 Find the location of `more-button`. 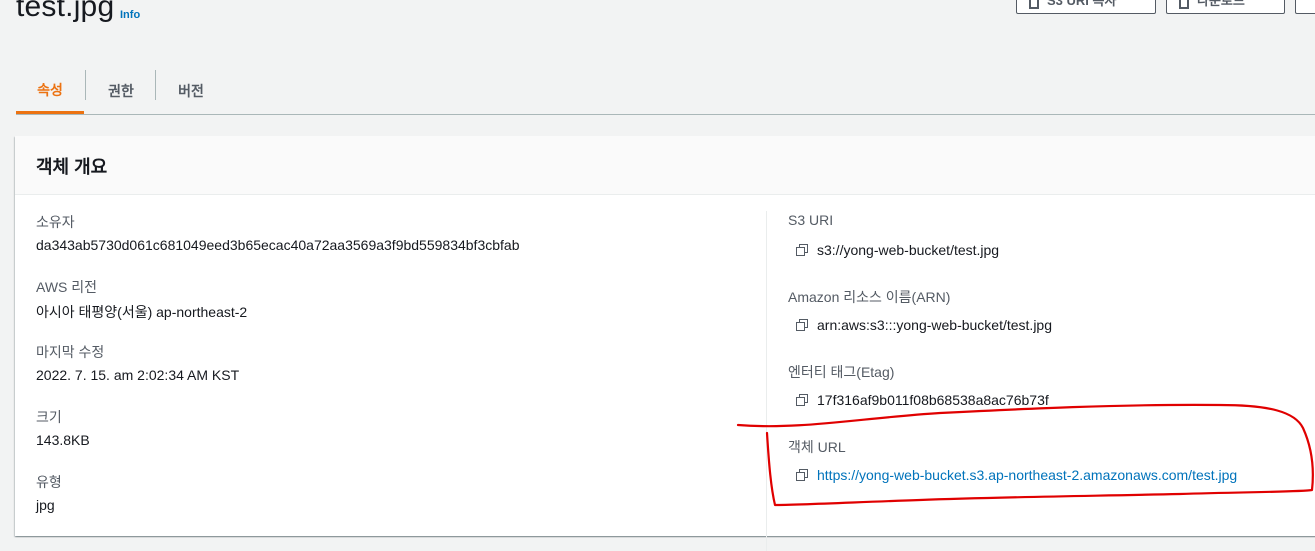

more-button is located at coordinates (1305, 7).